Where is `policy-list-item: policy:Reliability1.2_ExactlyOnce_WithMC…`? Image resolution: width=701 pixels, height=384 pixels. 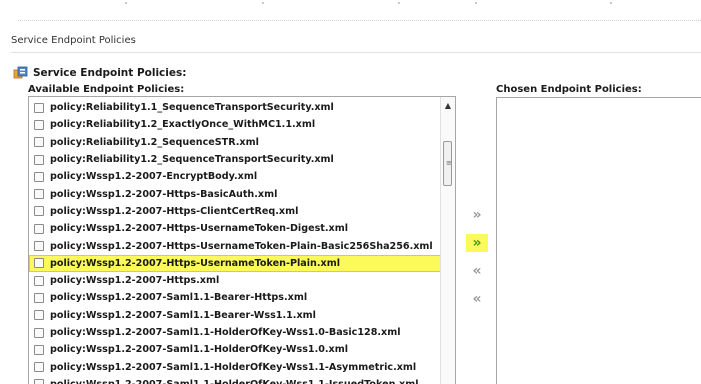
policy-list-item: policy:Reliability1.2_ExactlyOnce_WithMC… is located at coordinates (234, 124).